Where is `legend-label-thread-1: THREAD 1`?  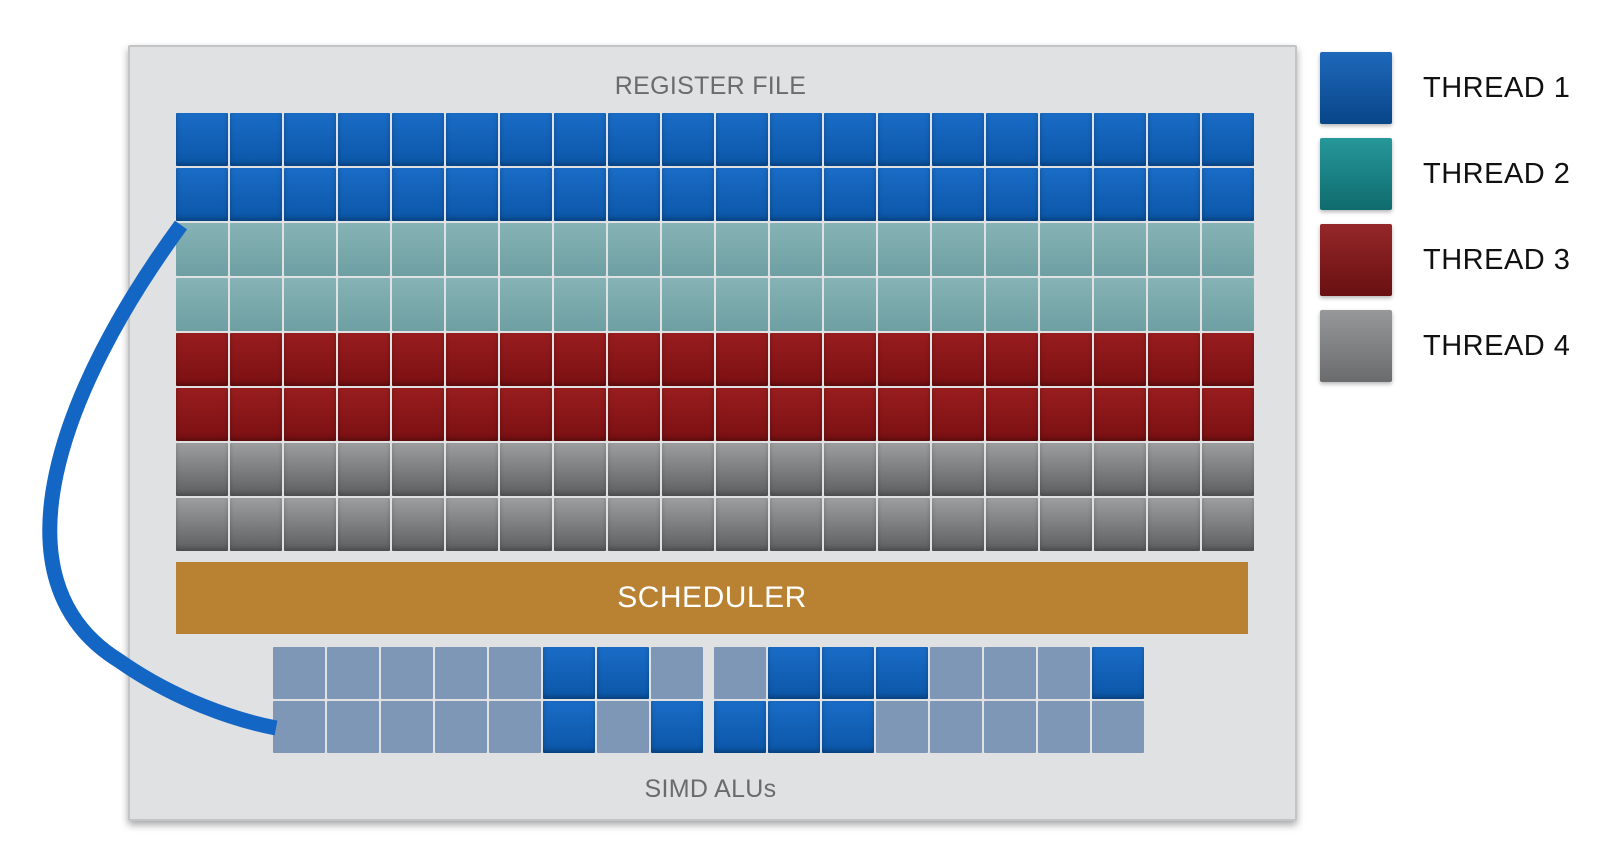 legend-label-thread-1: THREAD 1 is located at coordinates (1497, 88).